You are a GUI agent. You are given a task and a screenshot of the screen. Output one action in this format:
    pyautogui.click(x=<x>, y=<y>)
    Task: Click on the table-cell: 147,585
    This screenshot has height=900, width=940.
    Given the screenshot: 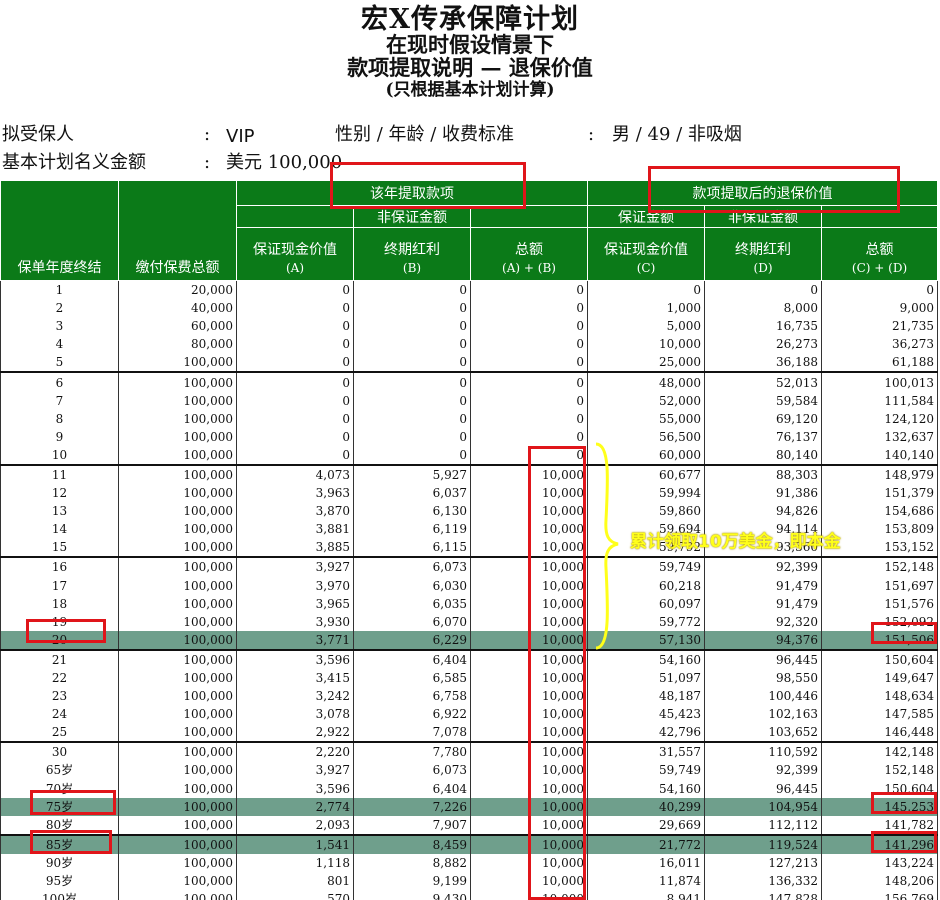 What is the action you would take?
    pyautogui.click(x=880, y=714)
    